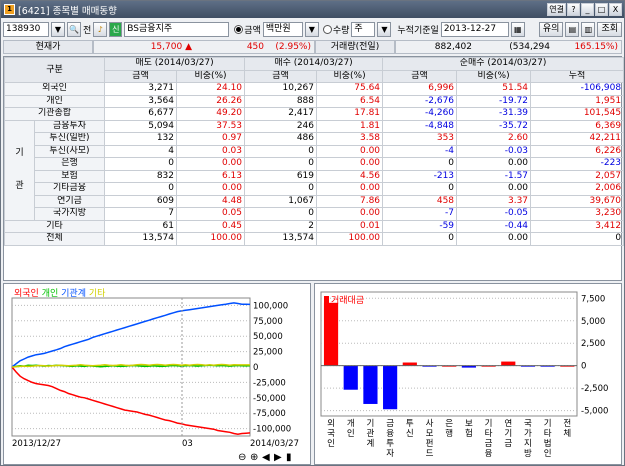 The image size is (625, 466). Describe the element at coordinates (314, 101) in the screenshot. I see `table-row: 개인 3,564 26.26 888 6.54 -2,676 -19.72 1,951` at that location.